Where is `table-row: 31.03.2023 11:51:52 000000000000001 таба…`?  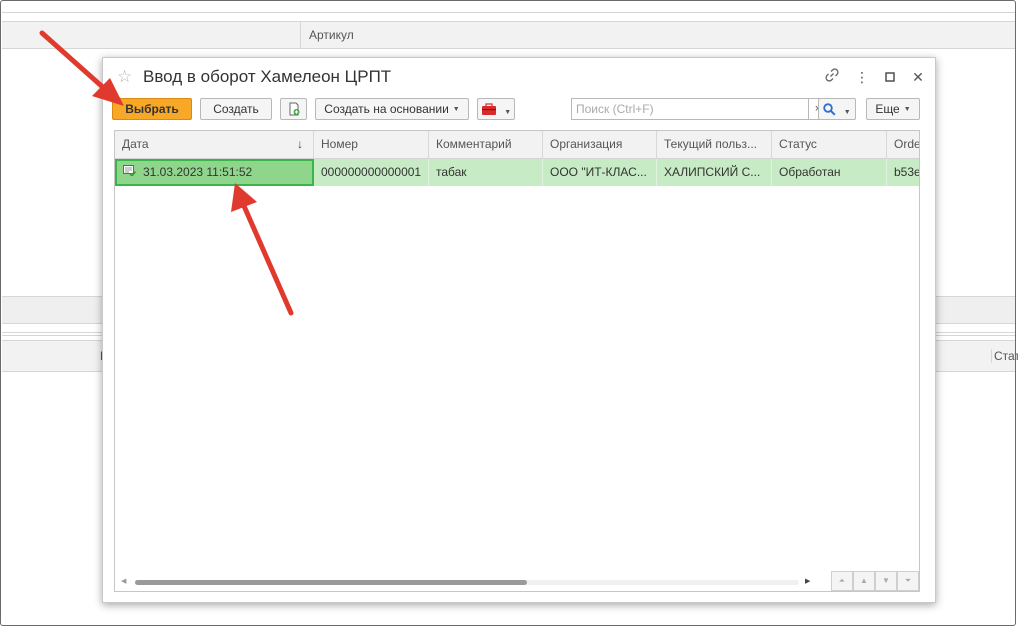 table-row: 31.03.2023 11:51:52 000000000000001 таба… is located at coordinates (517, 172).